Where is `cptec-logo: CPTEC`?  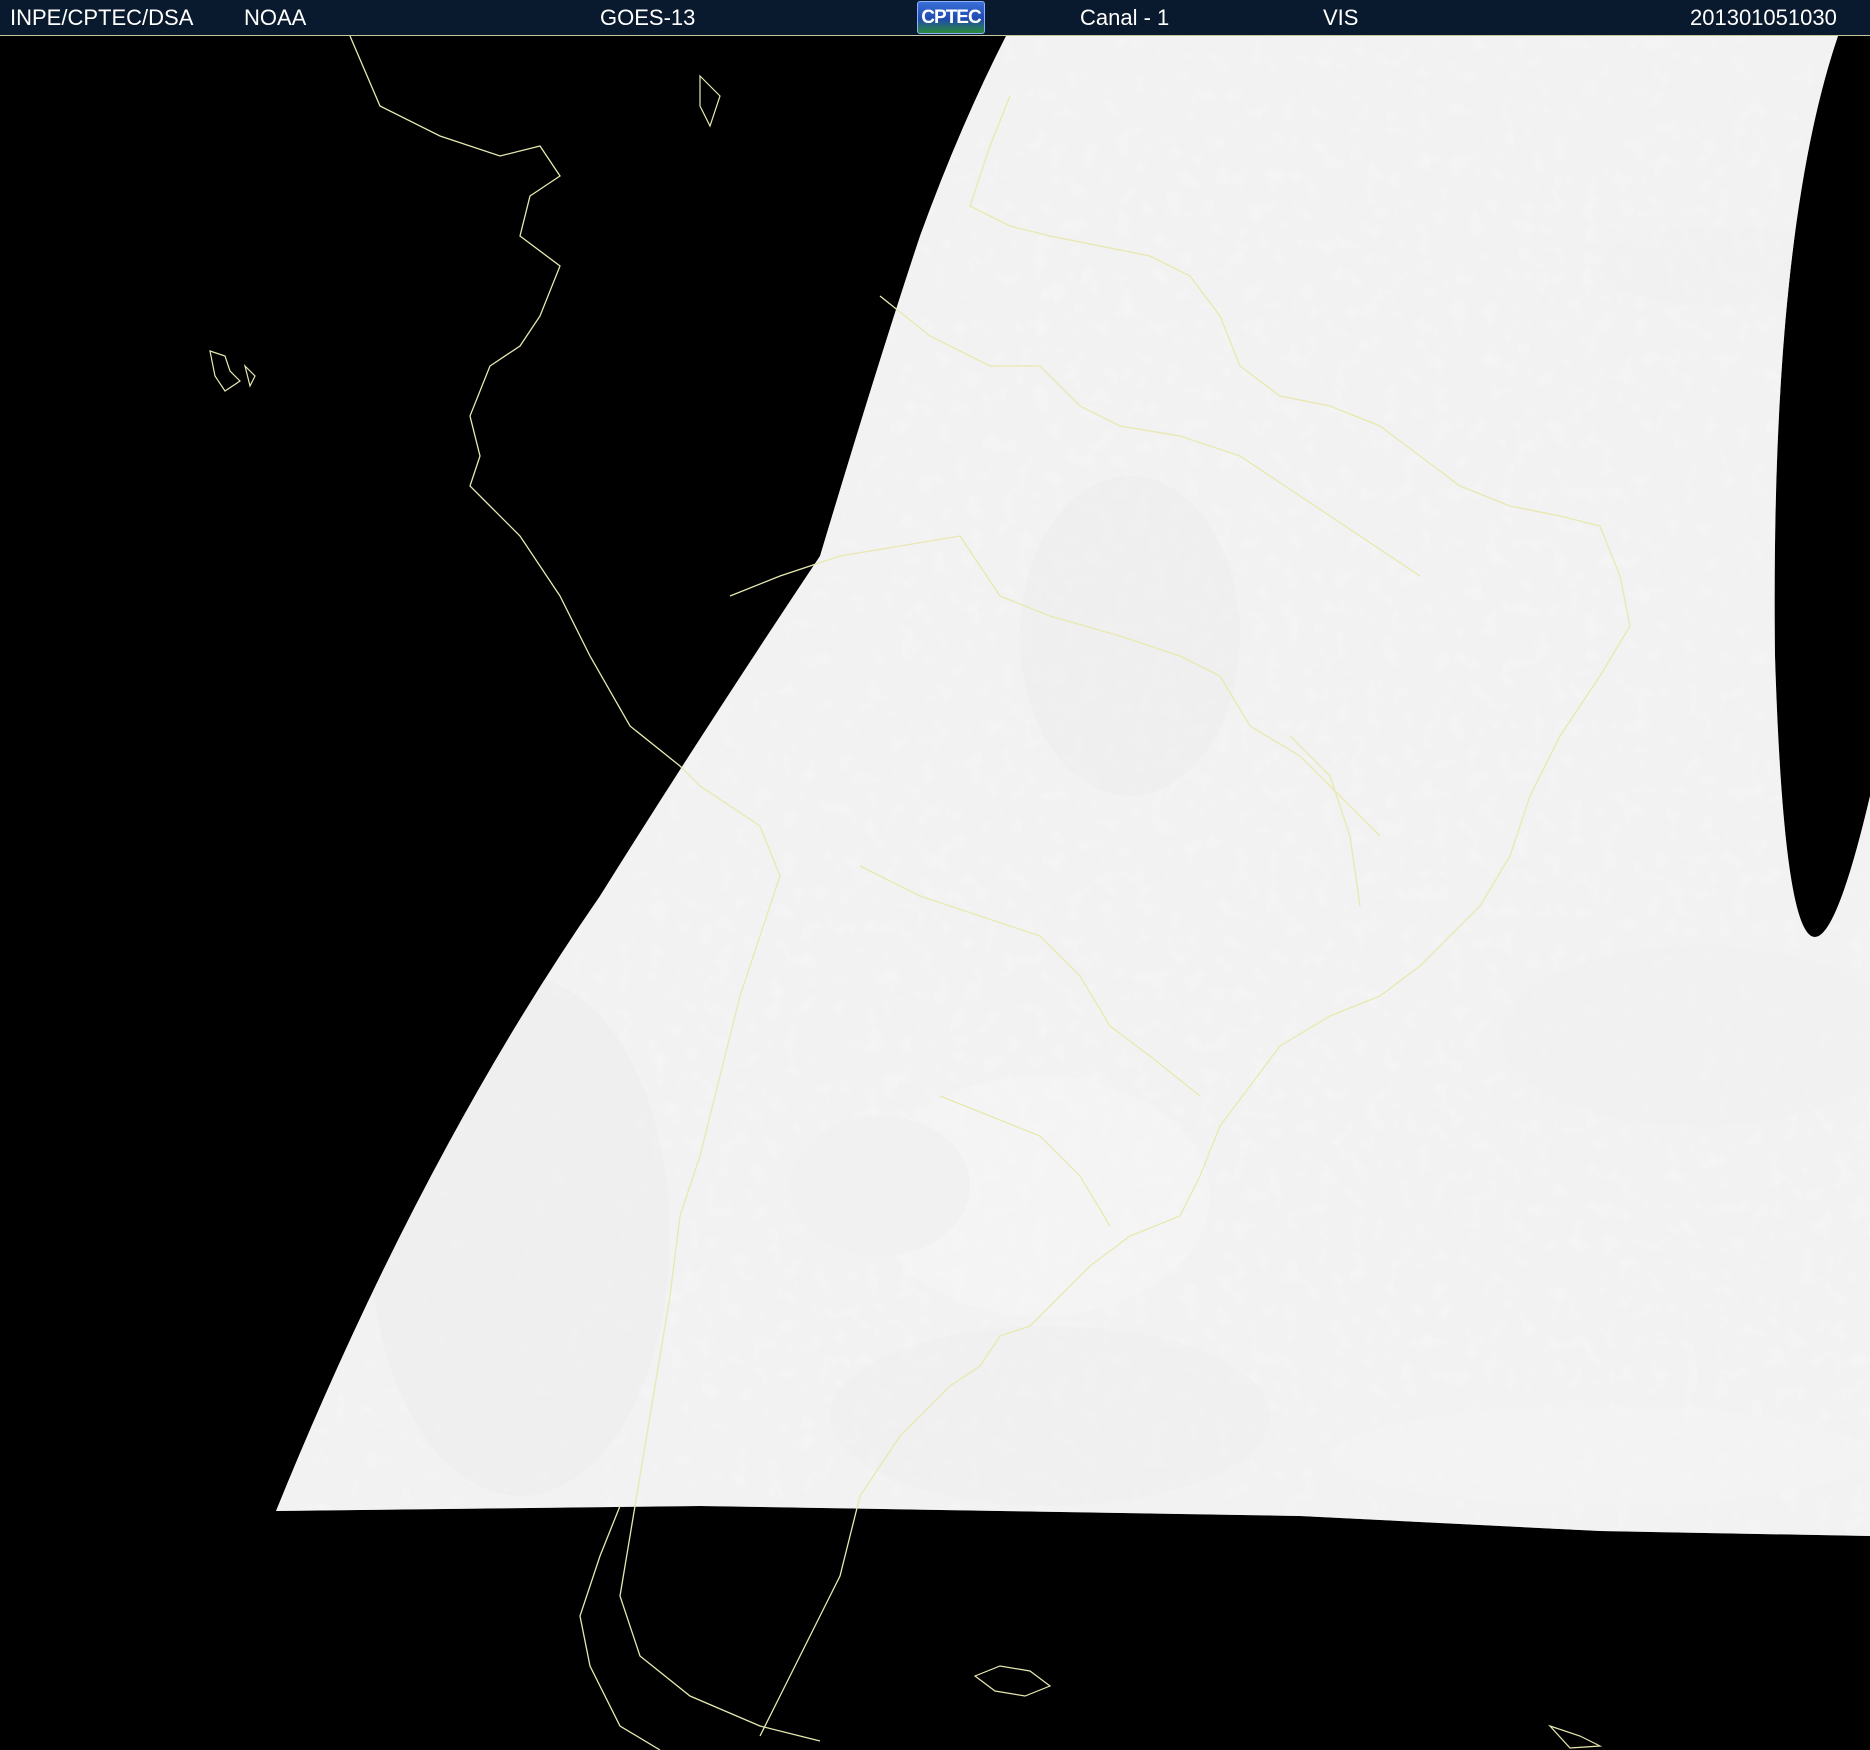 cptec-logo: CPTEC is located at coordinates (951, 17).